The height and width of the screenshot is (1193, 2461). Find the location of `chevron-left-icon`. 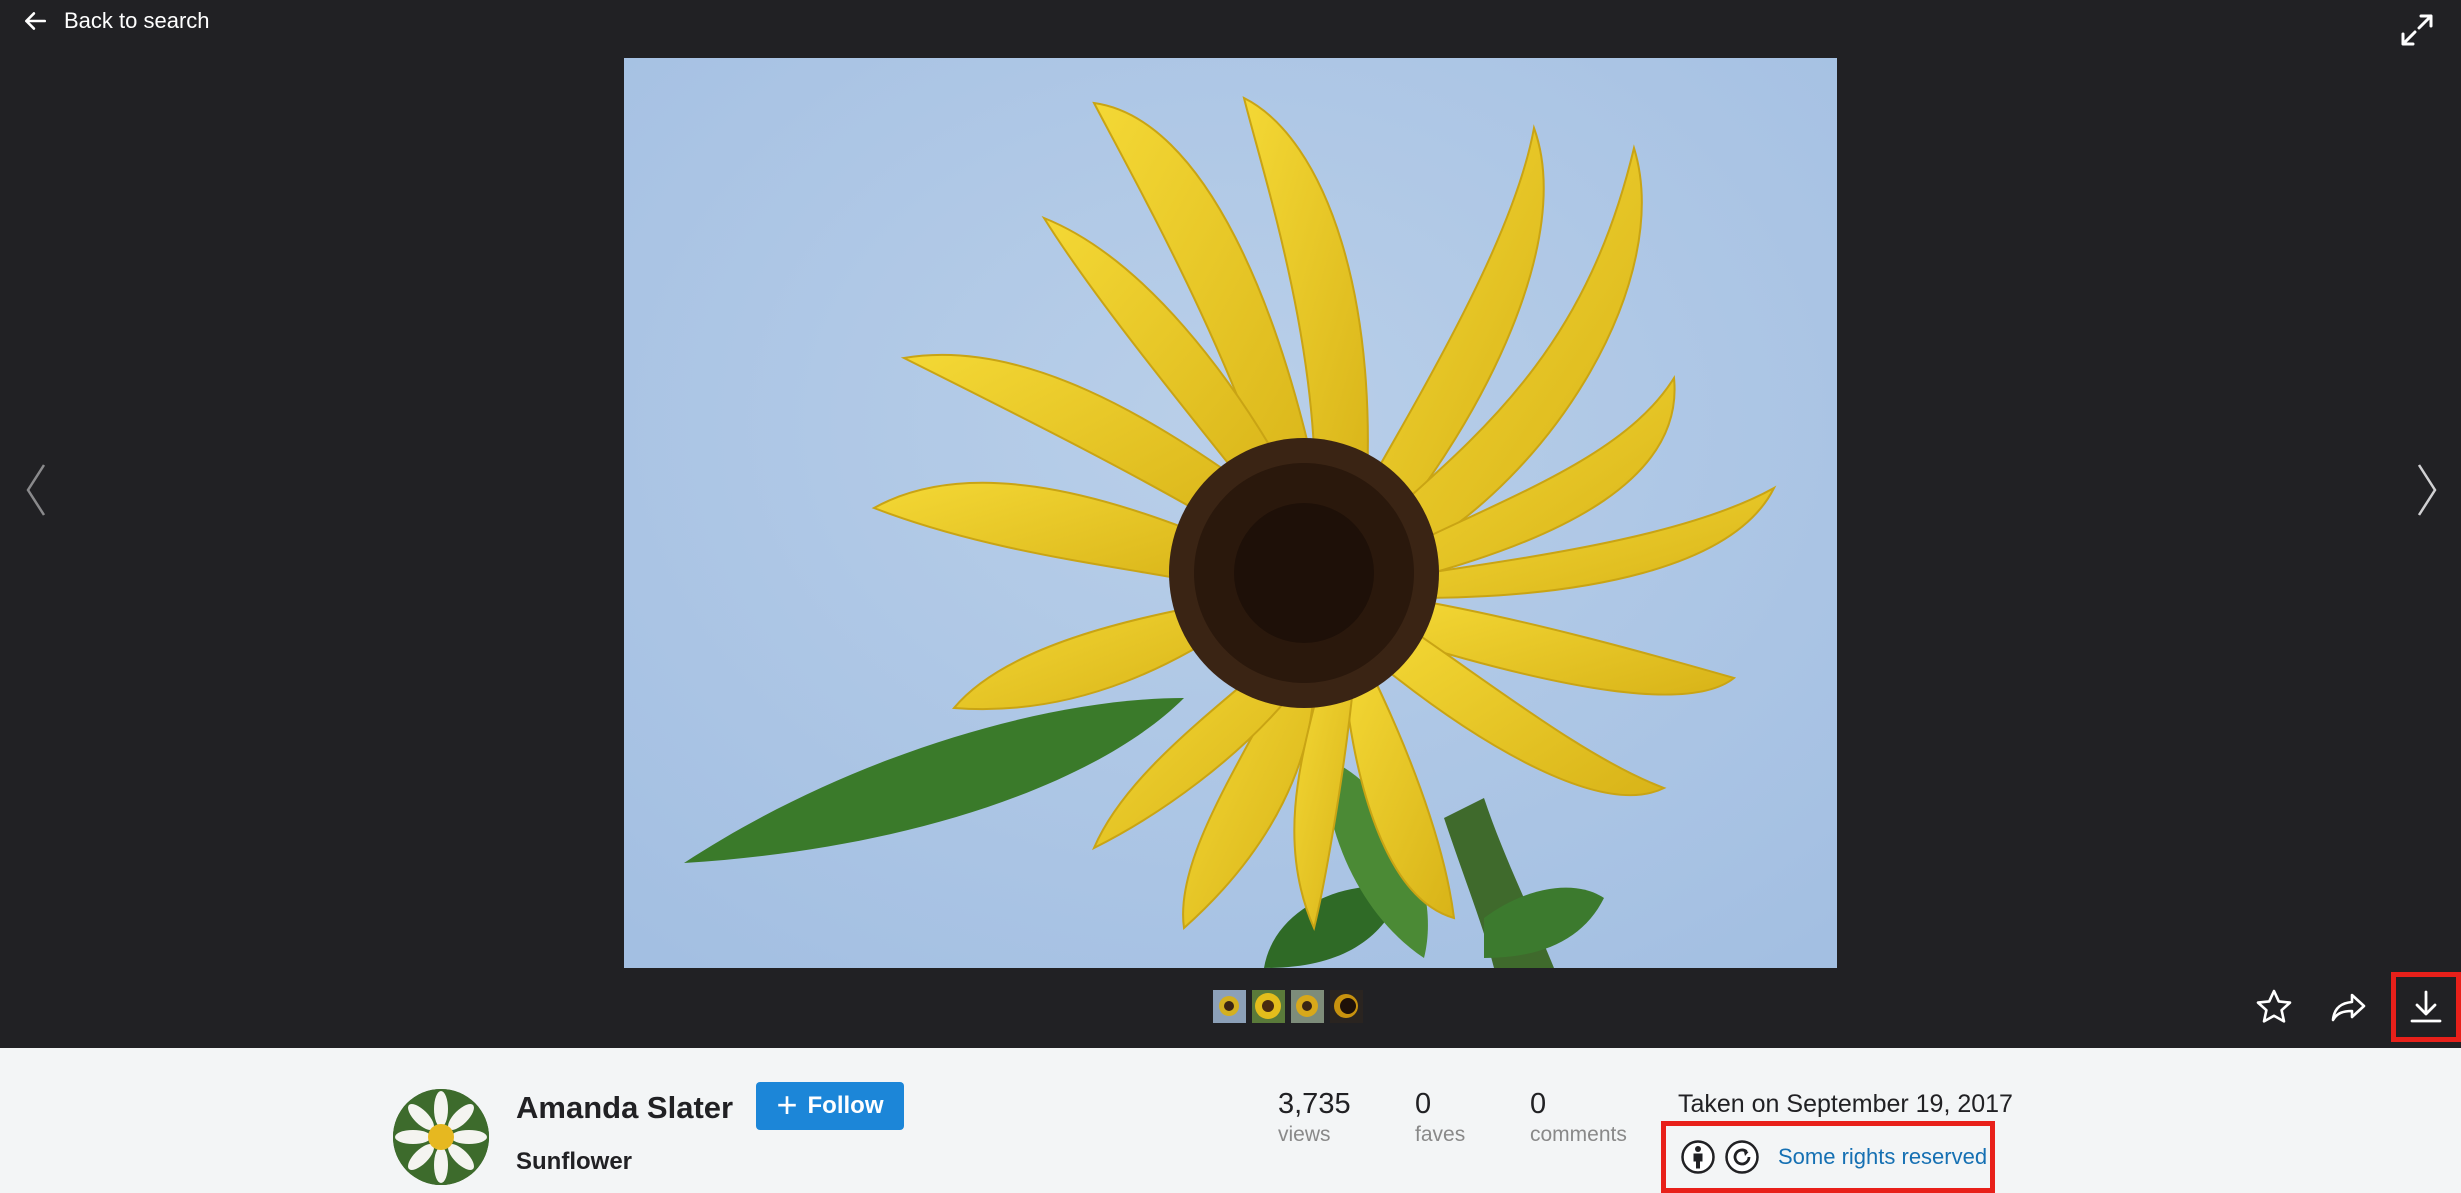

chevron-left-icon is located at coordinates (36, 490).